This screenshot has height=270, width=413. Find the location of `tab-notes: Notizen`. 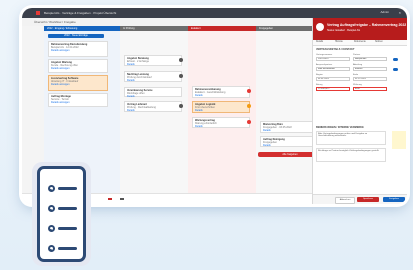

tab-notes: Notizen is located at coordinates (379, 42).